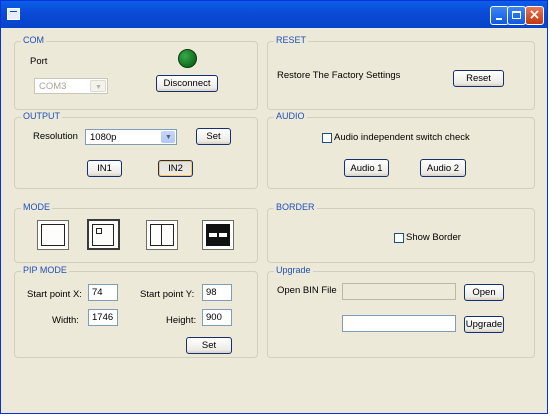 This screenshot has height=416, width=550. I want to click on pip-set-button: Set, so click(209, 345).